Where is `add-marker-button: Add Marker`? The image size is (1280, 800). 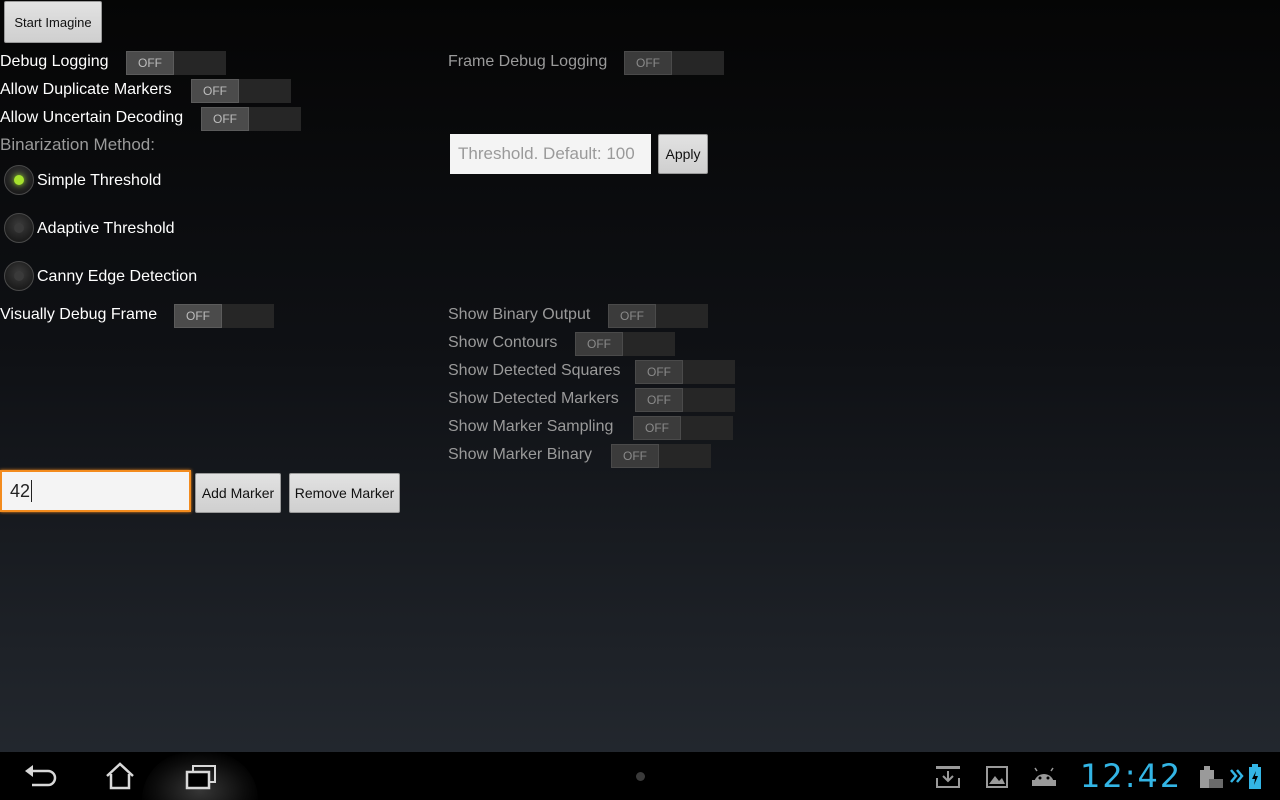
add-marker-button: Add Marker is located at coordinates (238, 493).